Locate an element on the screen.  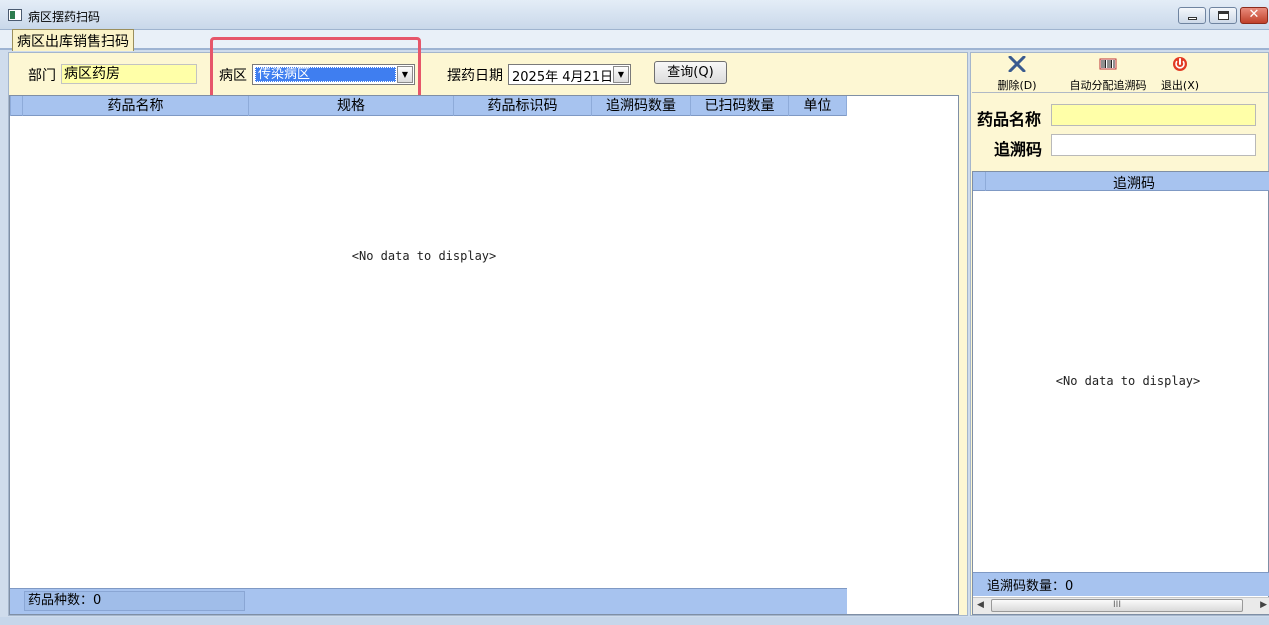
grid-empty-text: <No data to display> is located at coordinates (424, 256).